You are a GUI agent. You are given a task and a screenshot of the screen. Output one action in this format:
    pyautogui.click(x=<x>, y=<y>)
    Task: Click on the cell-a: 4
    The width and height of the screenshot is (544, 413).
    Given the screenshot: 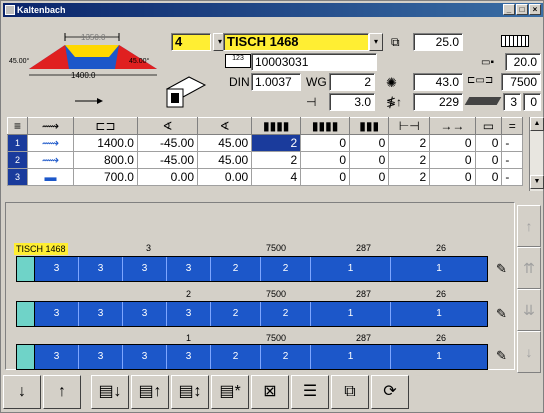 What is the action you would take?
    pyautogui.click(x=276, y=177)
    